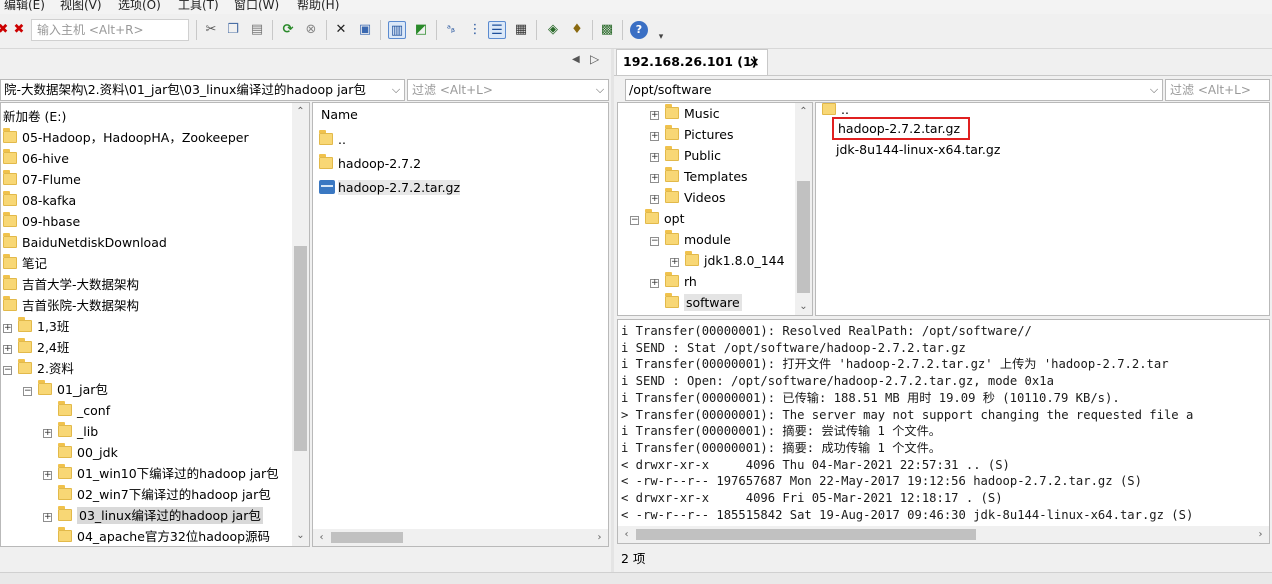  Describe the element at coordinates (65, 389) in the screenshot. I see `tree-item: − 01_jar包` at that location.